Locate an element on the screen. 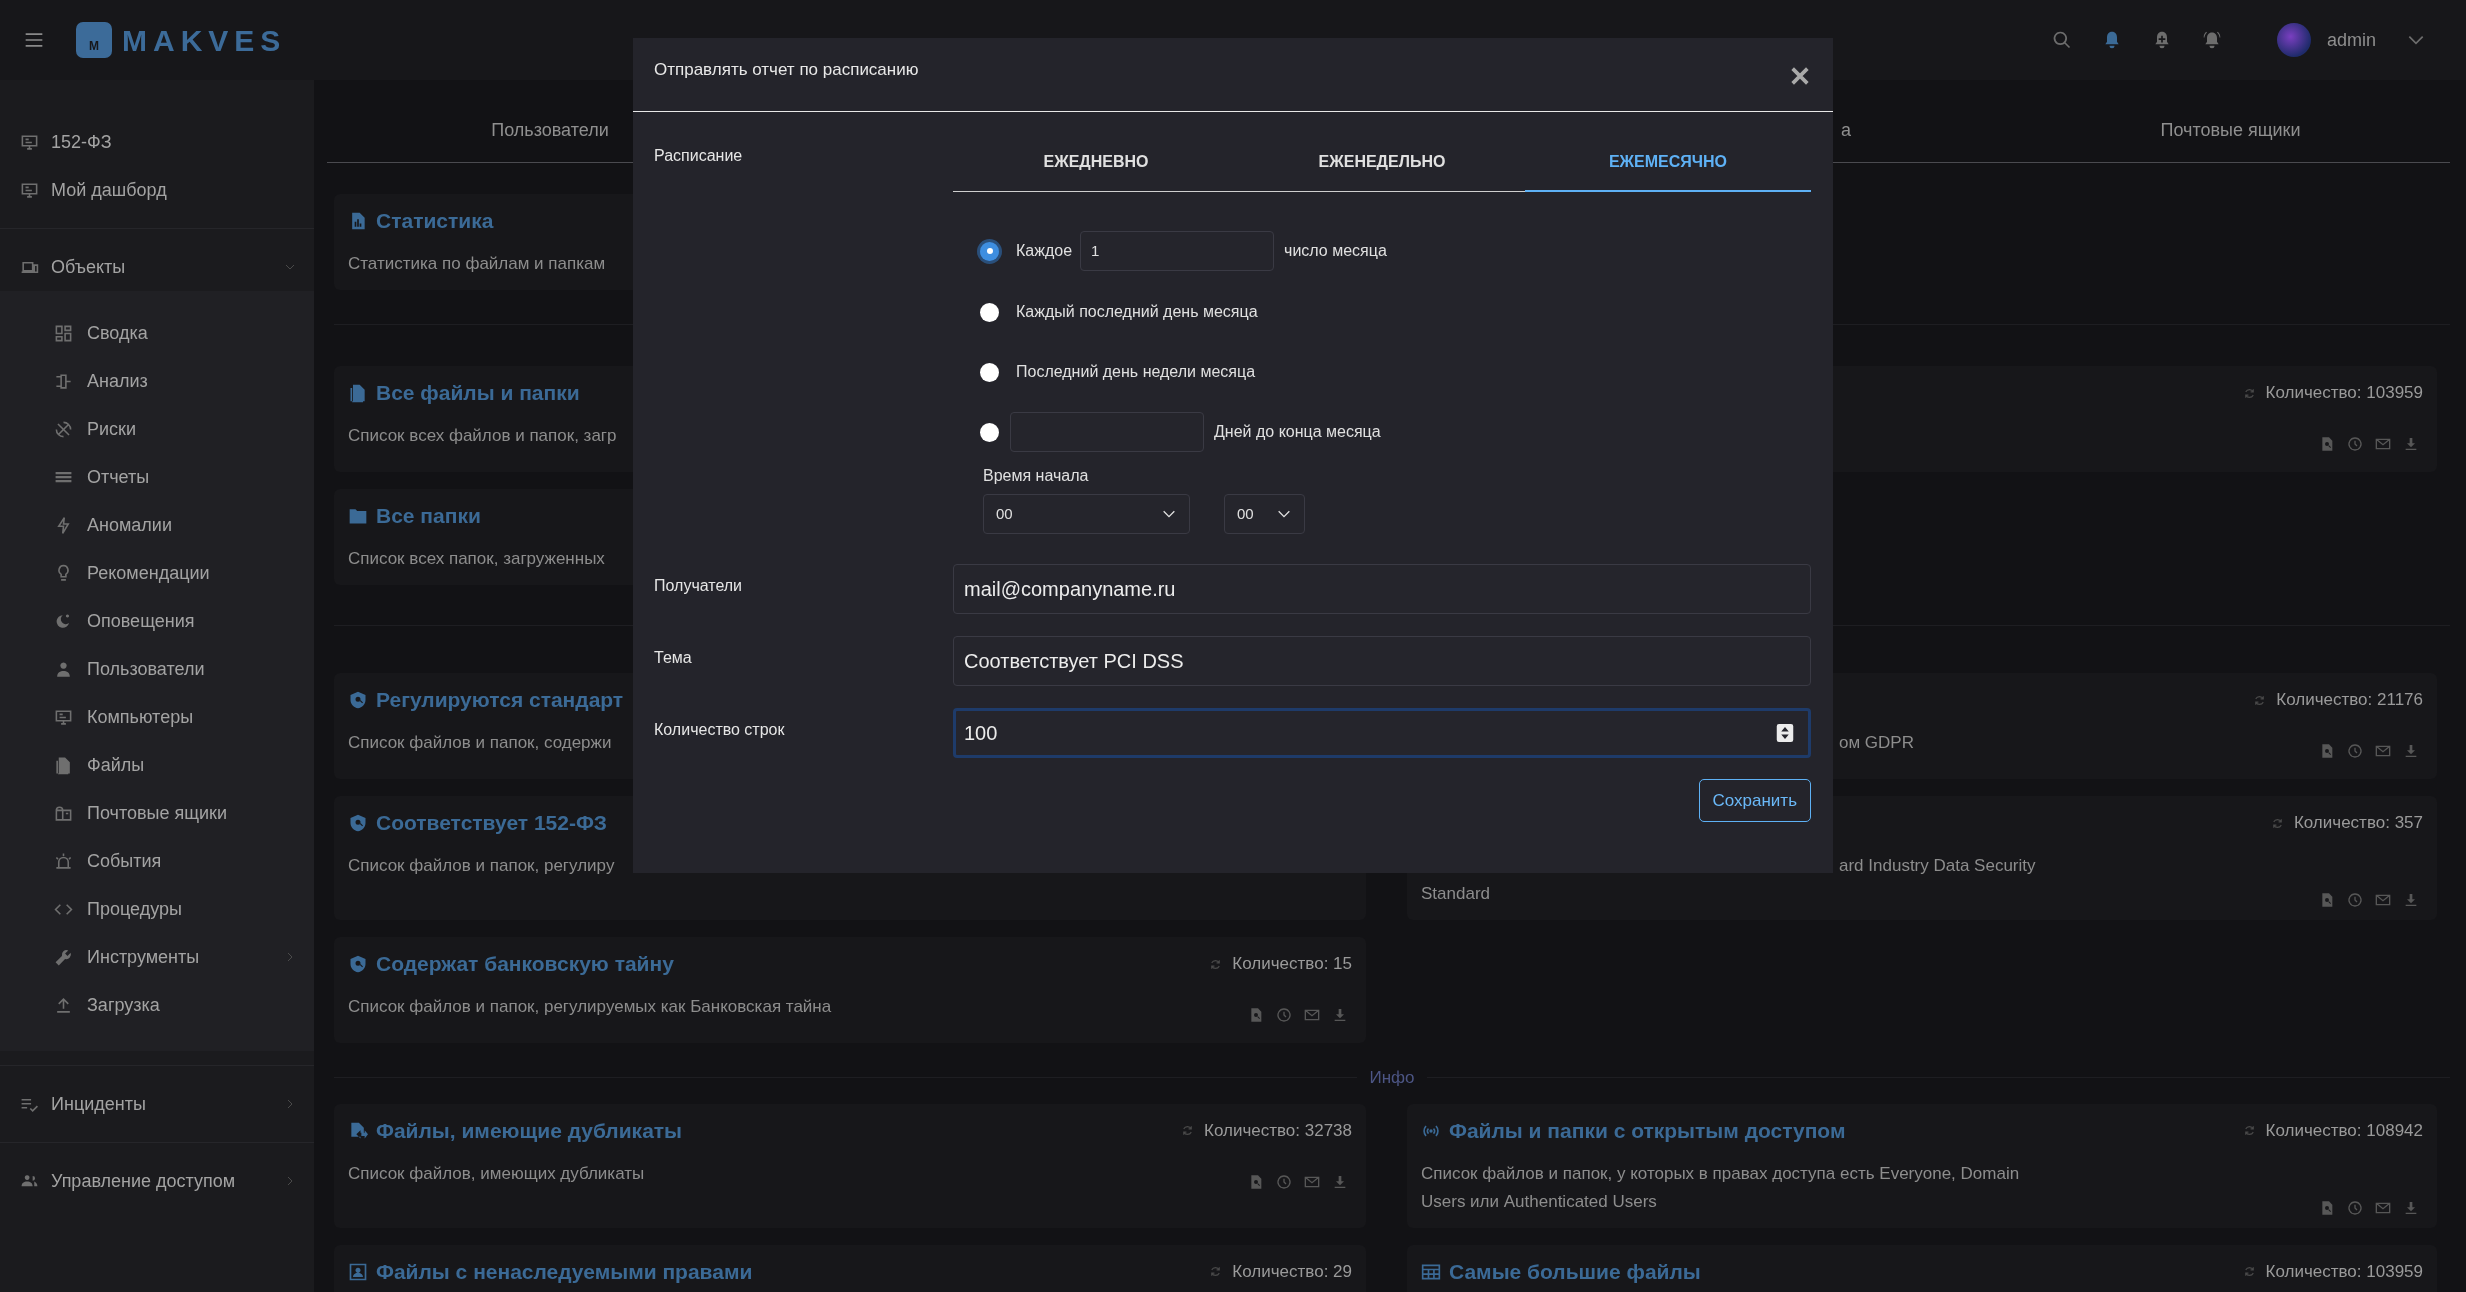  option-label: число месяца is located at coordinates (1335, 251).